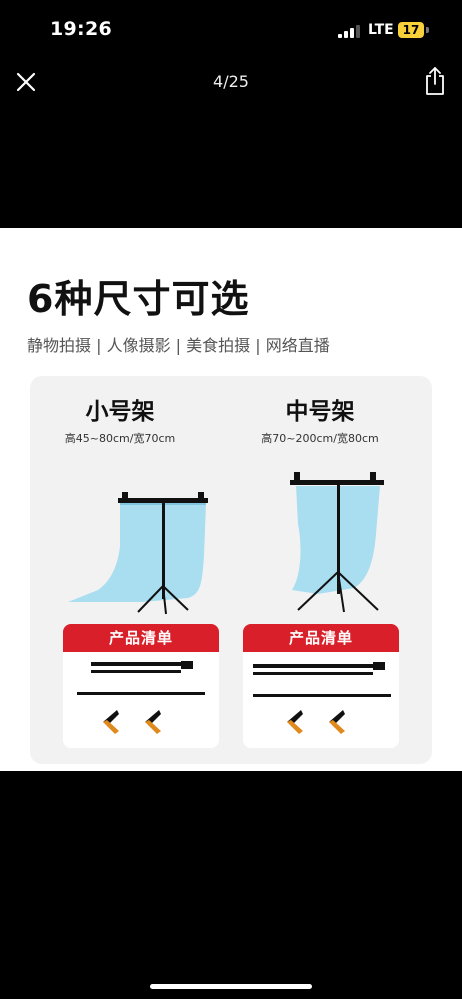  I want to click on medium-stand-contents-label: 产品清单, so click(321, 638).